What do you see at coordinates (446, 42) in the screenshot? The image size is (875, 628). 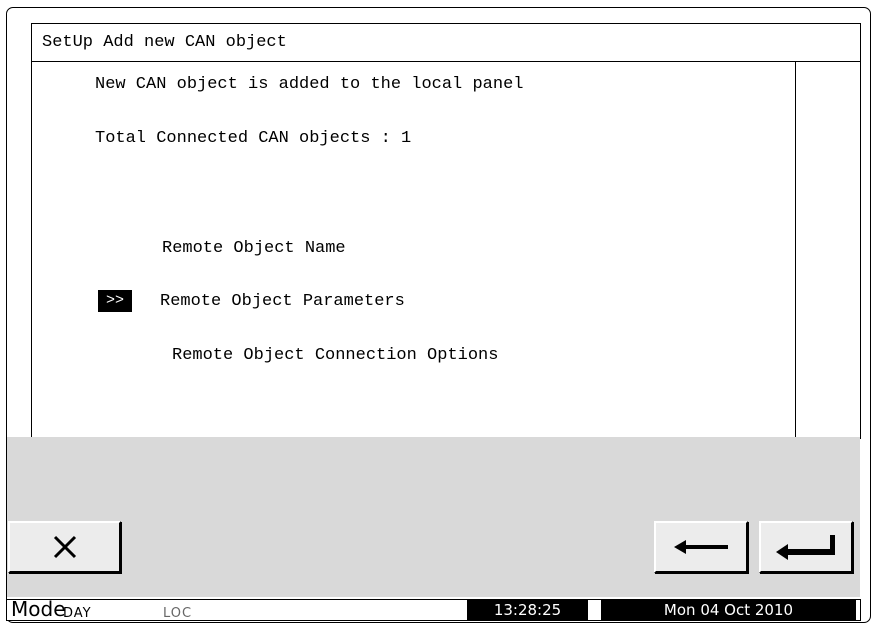 I see `title-bar: SetUp Add new CAN object` at bounding box center [446, 42].